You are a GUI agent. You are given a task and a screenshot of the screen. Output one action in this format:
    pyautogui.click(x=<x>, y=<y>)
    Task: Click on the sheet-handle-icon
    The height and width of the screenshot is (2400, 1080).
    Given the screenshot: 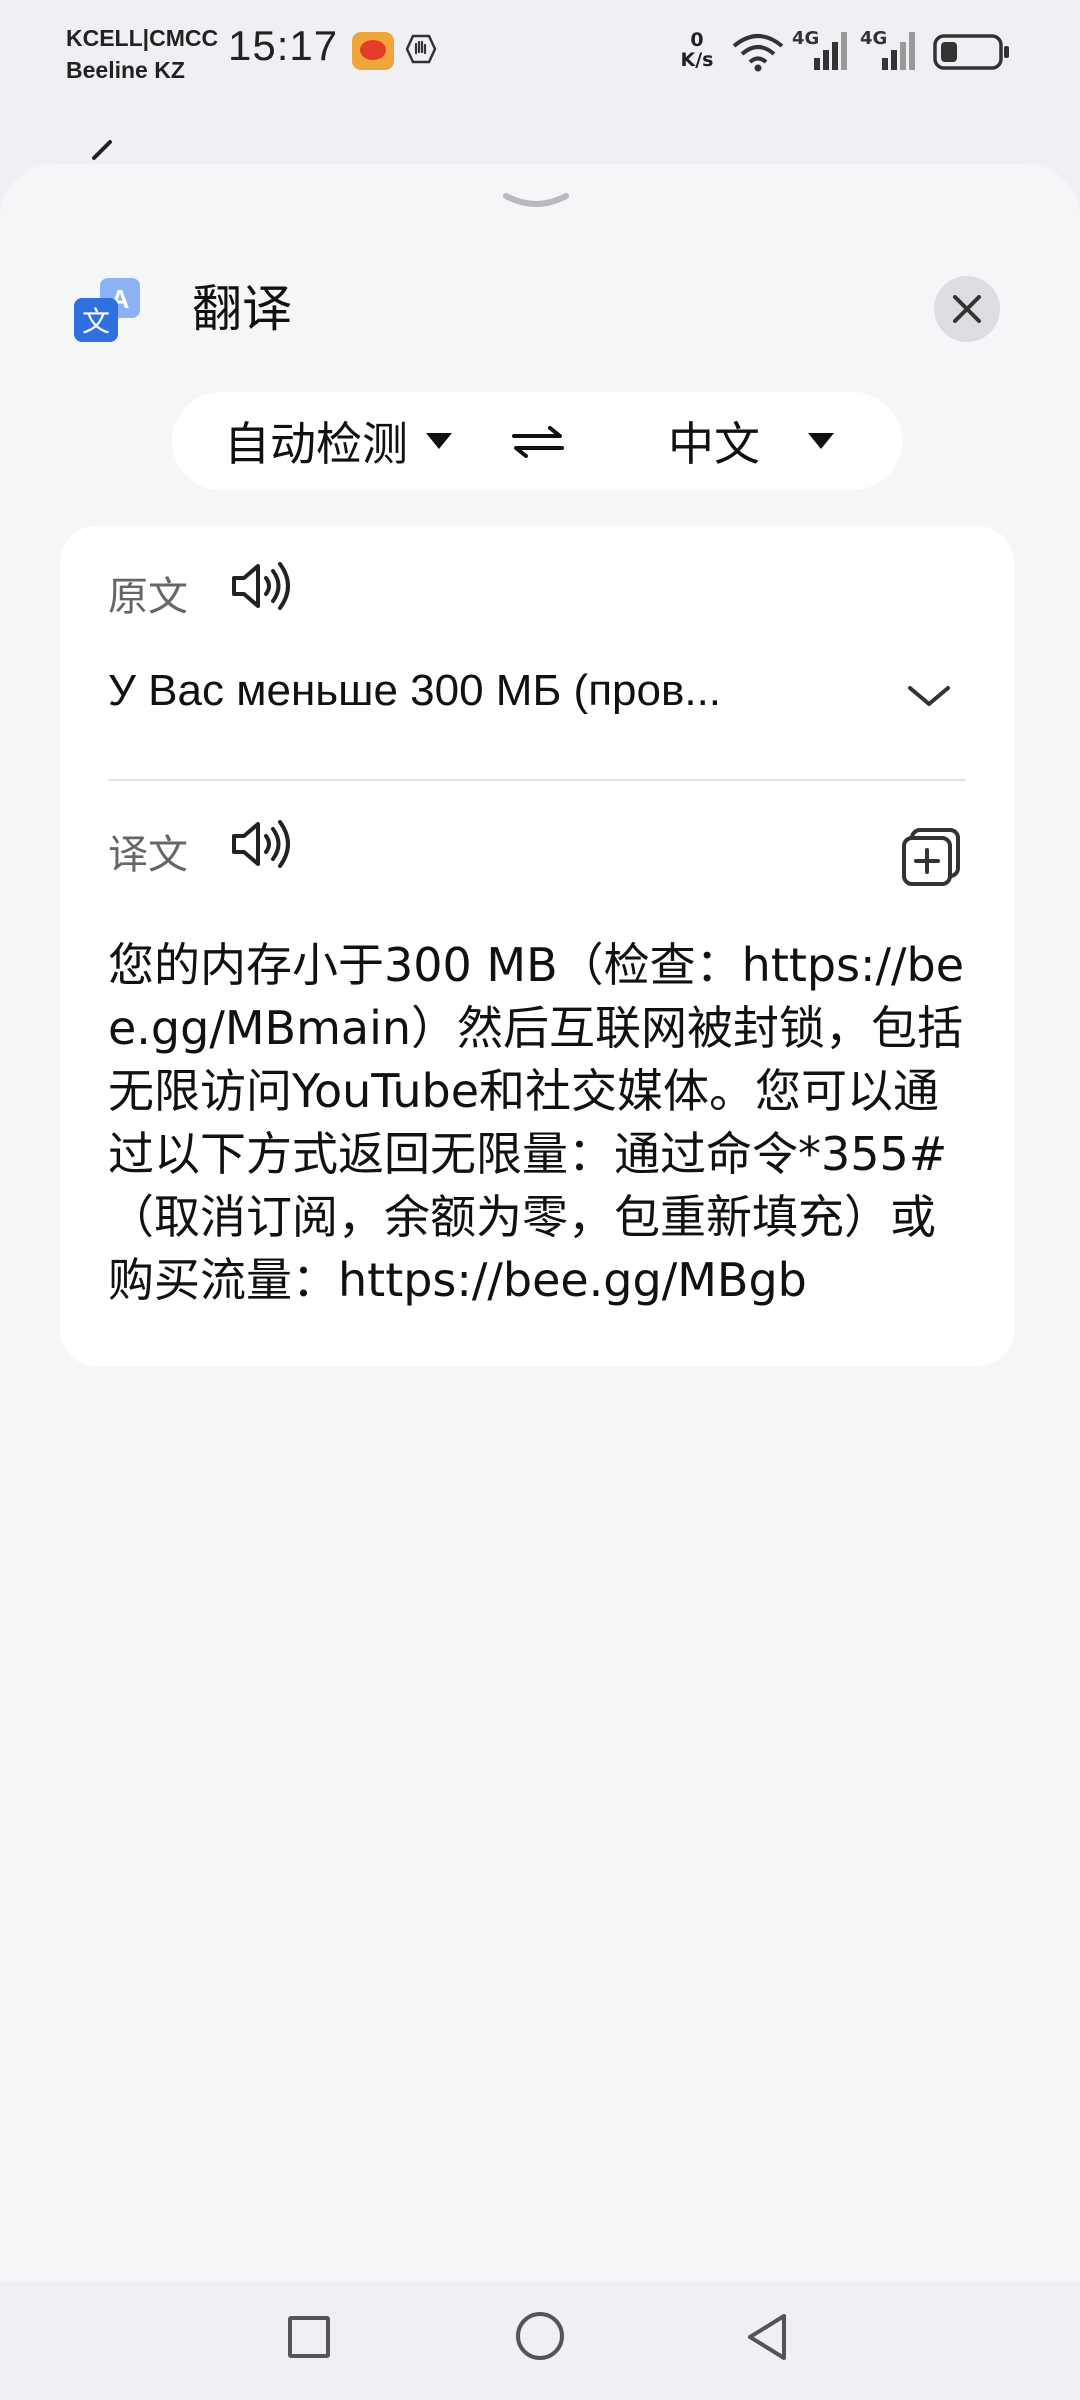 What is the action you would take?
    pyautogui.click(x=536, y=202)
    